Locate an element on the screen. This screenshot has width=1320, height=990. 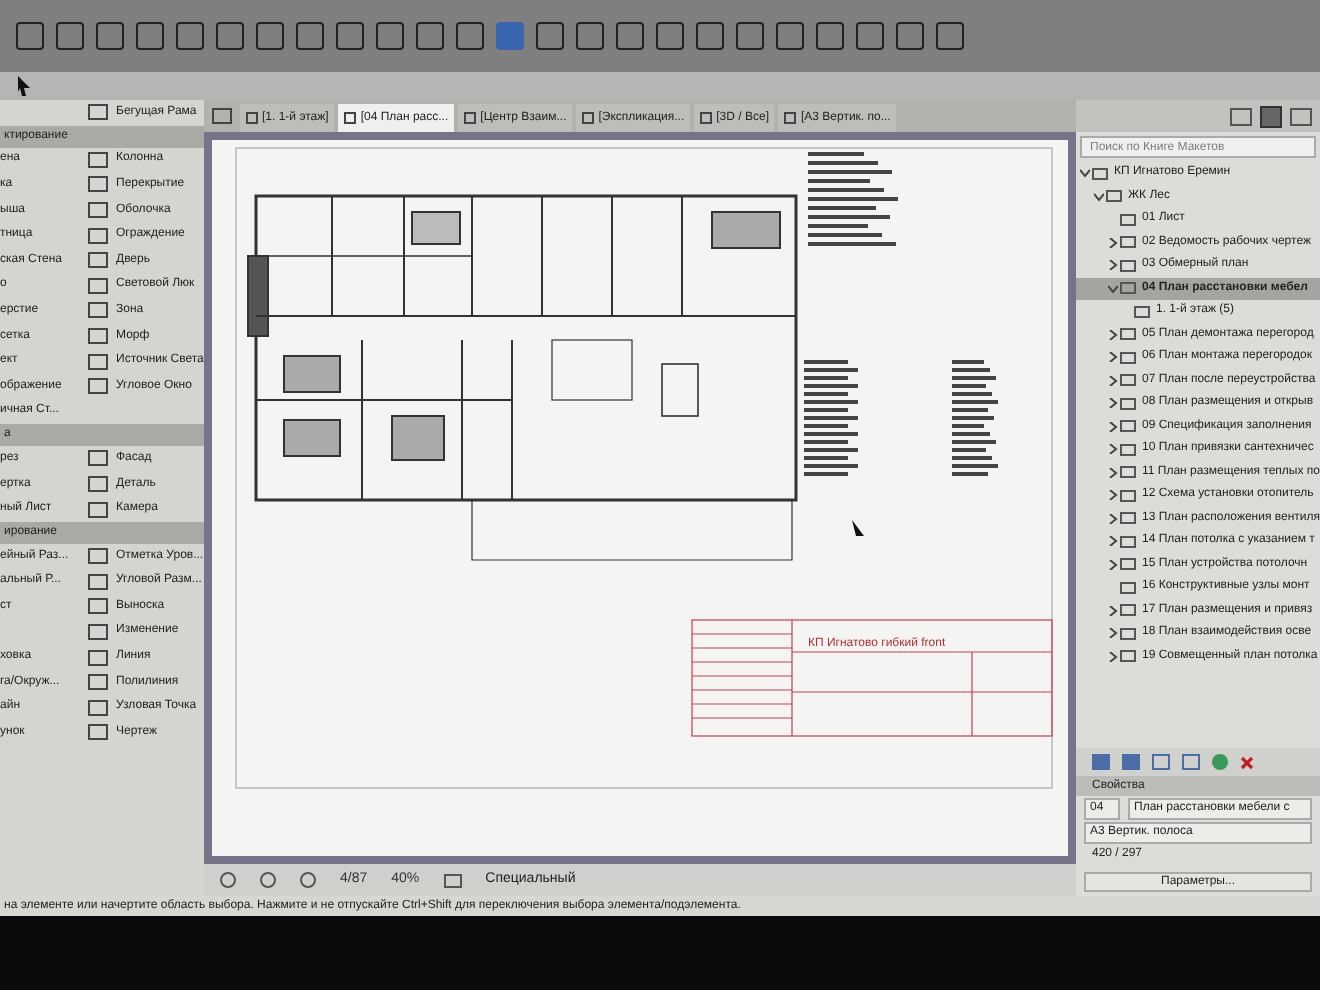
refresh-icon is located at coordinates (1220, 762).